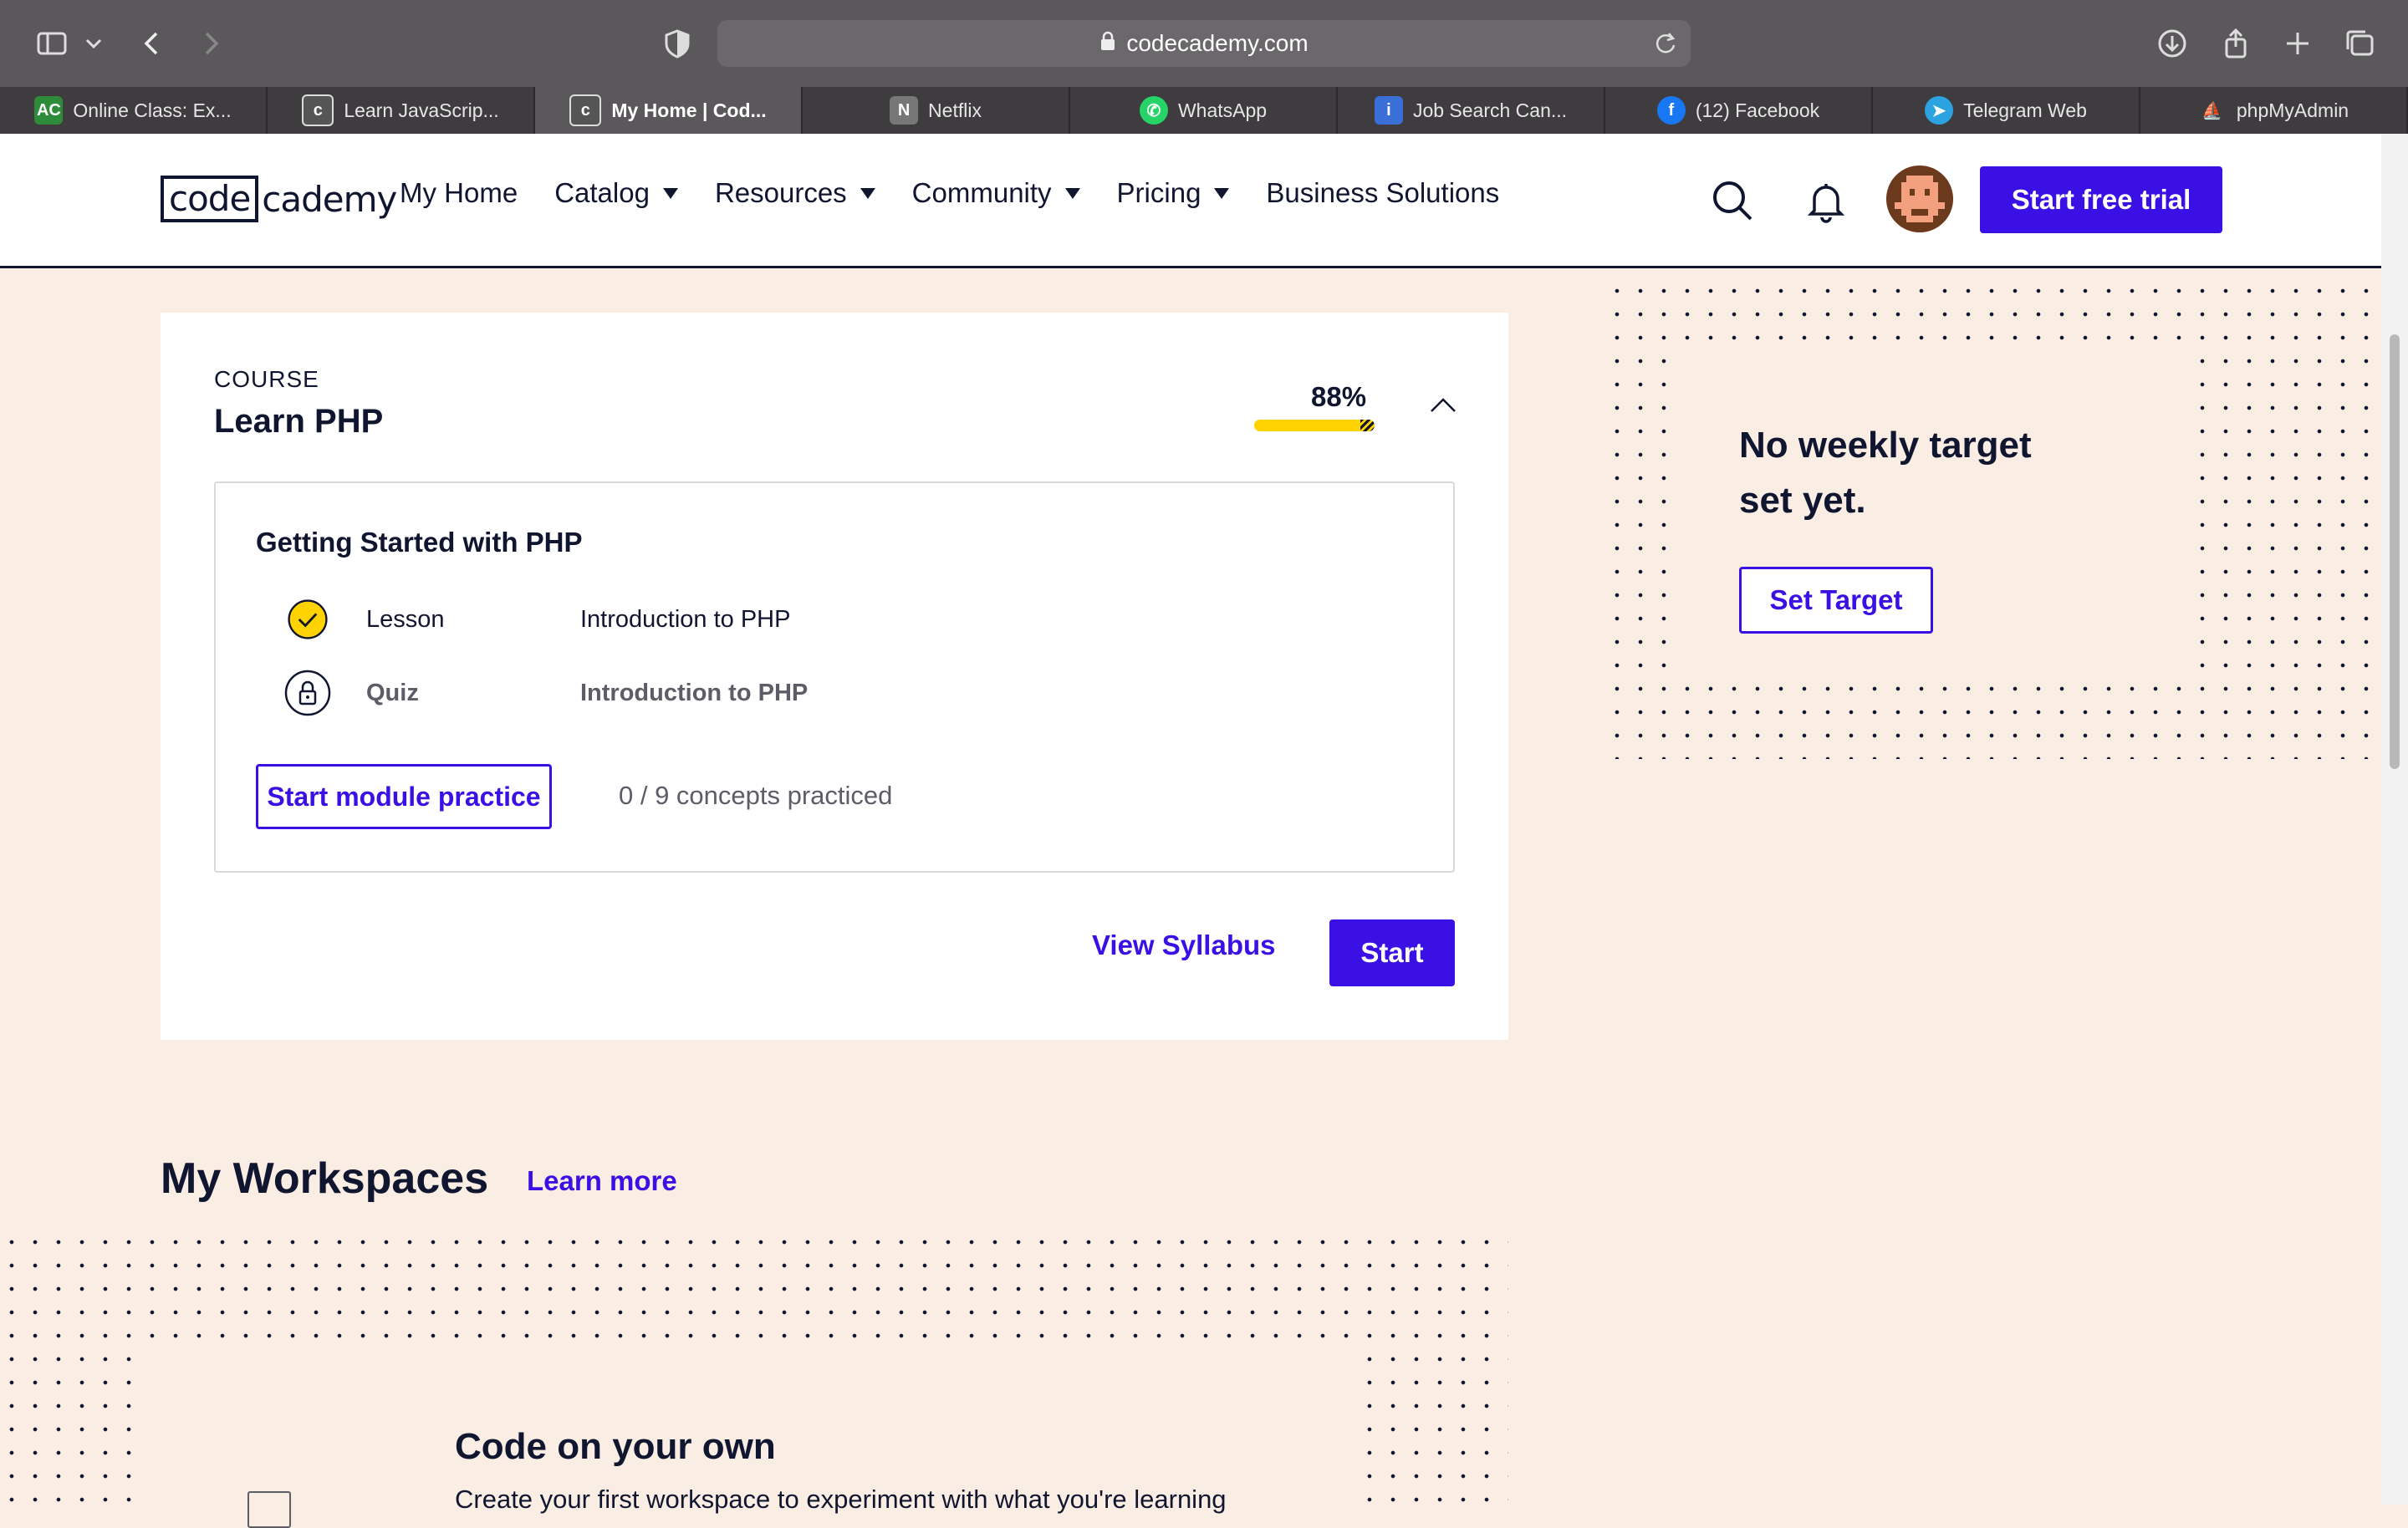 This screenshot has height=1528, width=2408. Describe the element at coordinates (1919, 199) in the screenshot. I see `avatar` at that location.